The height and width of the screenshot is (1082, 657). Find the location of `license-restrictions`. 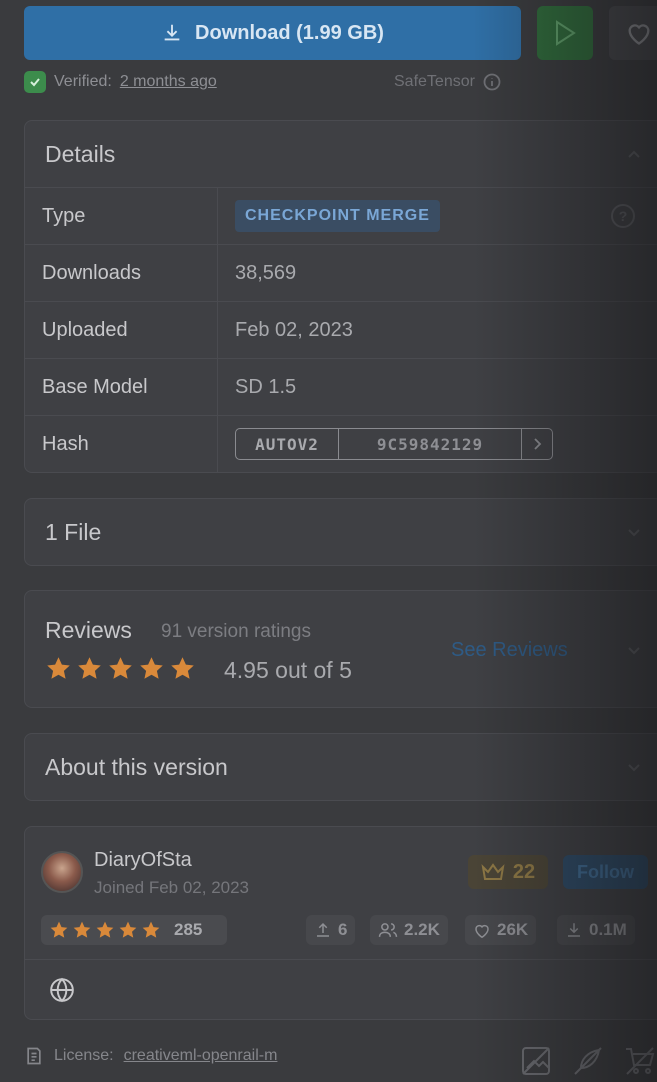

license-restrictions is located at coordinates (588, 1061).